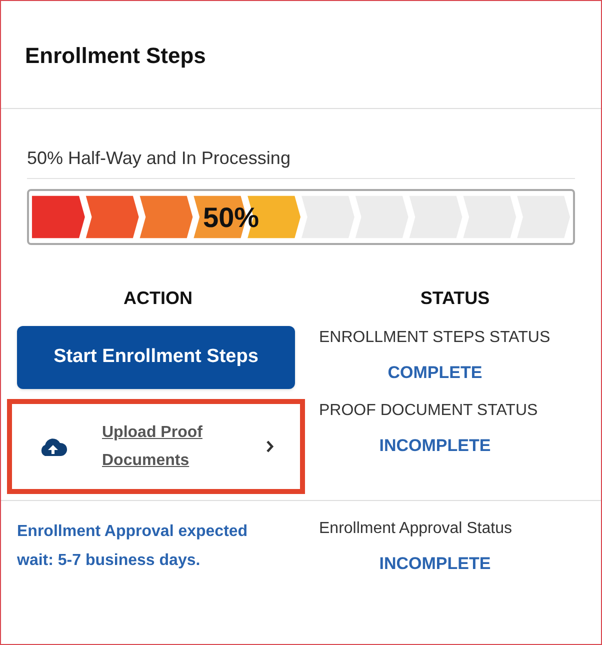  Describe the element at coordinates (156, 357) in the screenshot. I see `start-button: Start Enrollment Steps` at that location.